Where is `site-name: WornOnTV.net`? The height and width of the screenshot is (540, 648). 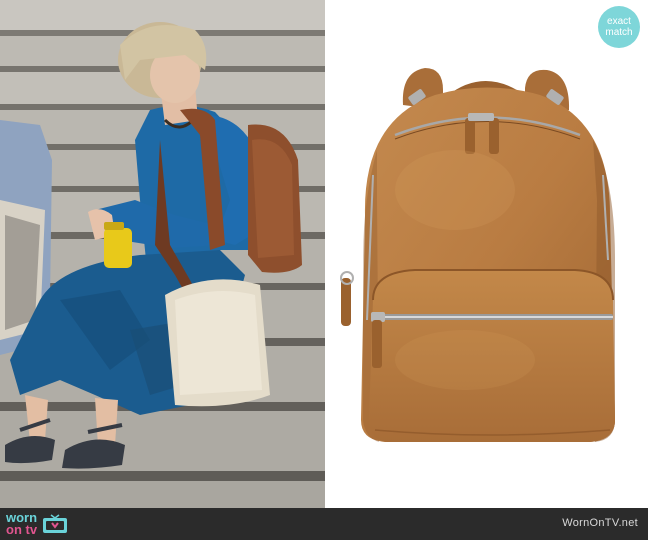
site-name: WornOnTV.net is located at coordinates (600, 523).